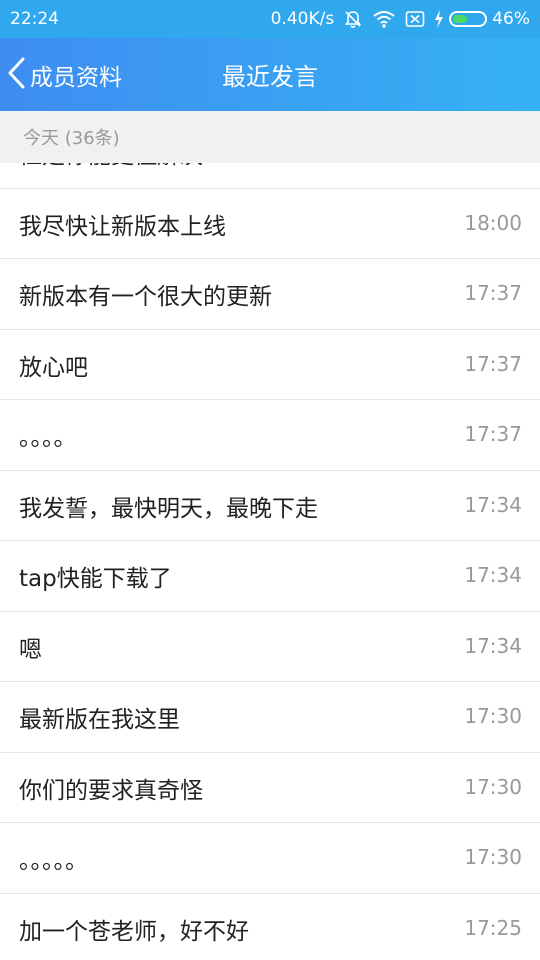 The image size is (540, 960). I want to click on battery-icon, so click(468, 19).